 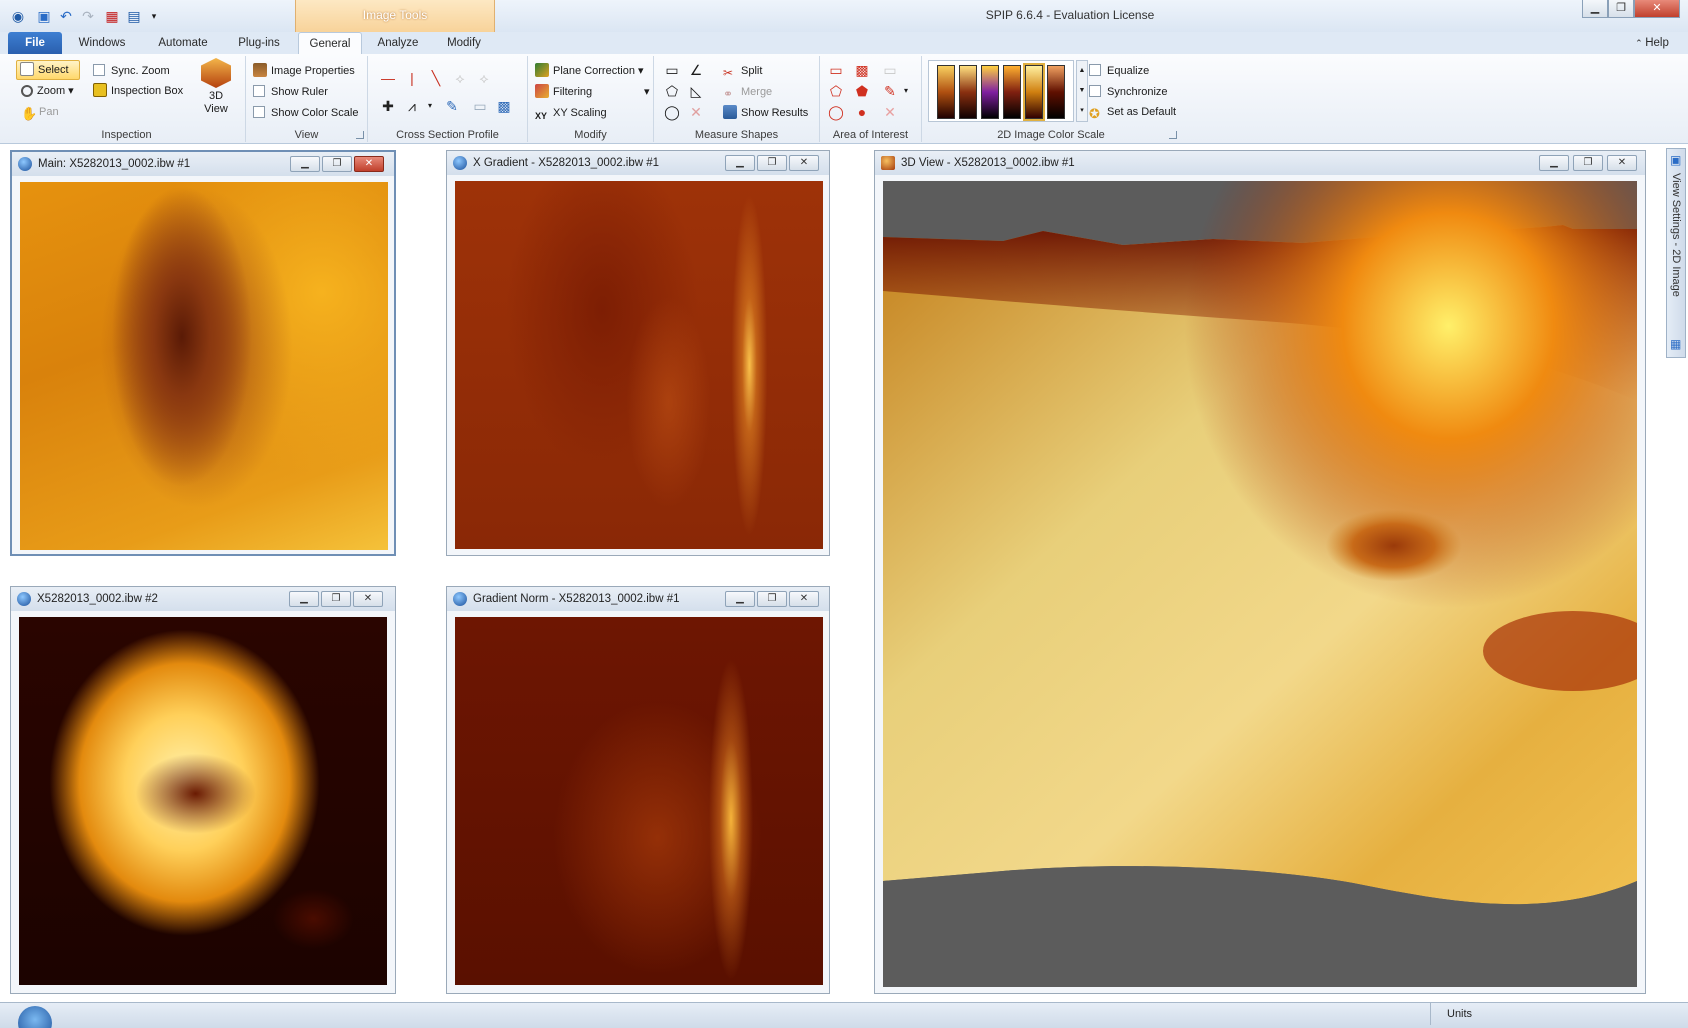 What do you see at coordinates (1034, 92) in the screenshot?
I see `color-scale-swatch-selected` at bounding box center [1034, 92].